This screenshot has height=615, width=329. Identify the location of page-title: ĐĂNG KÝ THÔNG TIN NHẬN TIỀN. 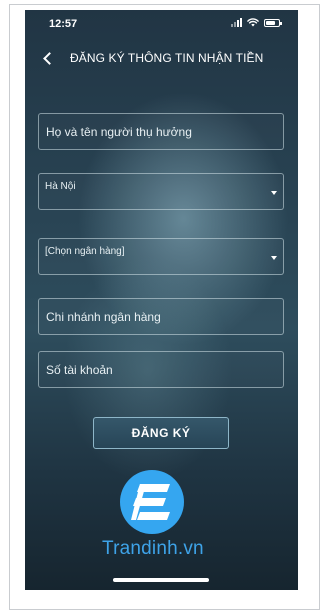
(167, 58).